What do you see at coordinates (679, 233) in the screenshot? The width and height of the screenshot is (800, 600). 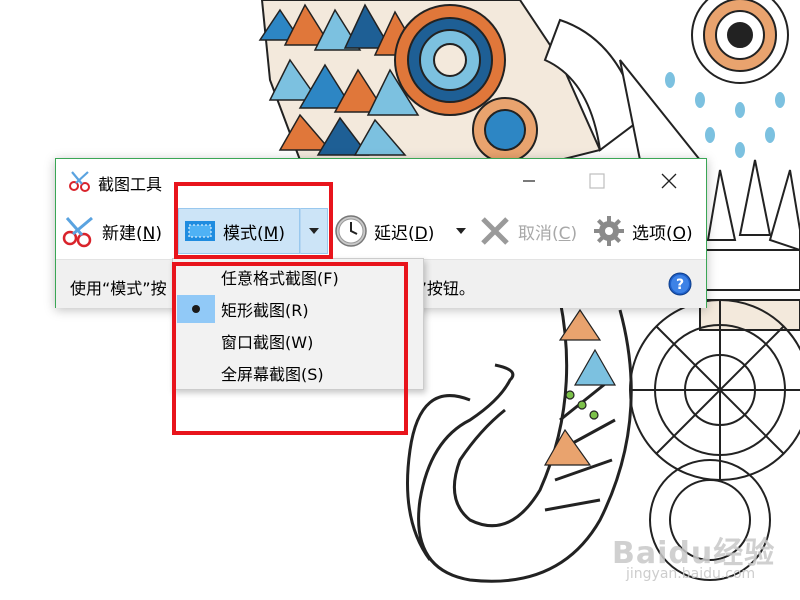 I see `options-accelerator: O` at bounding box center [679, 233].